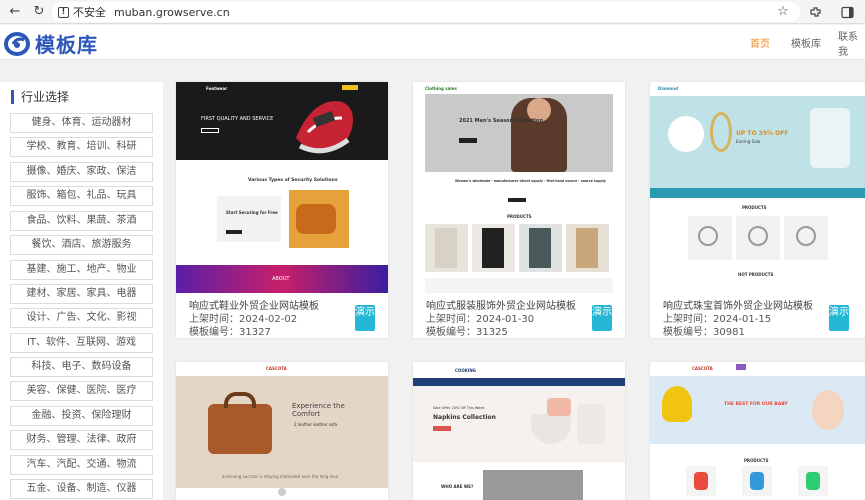 The image size is (865, 500). I want to click on nav-contact-link: 联系我, so click(851, 43).